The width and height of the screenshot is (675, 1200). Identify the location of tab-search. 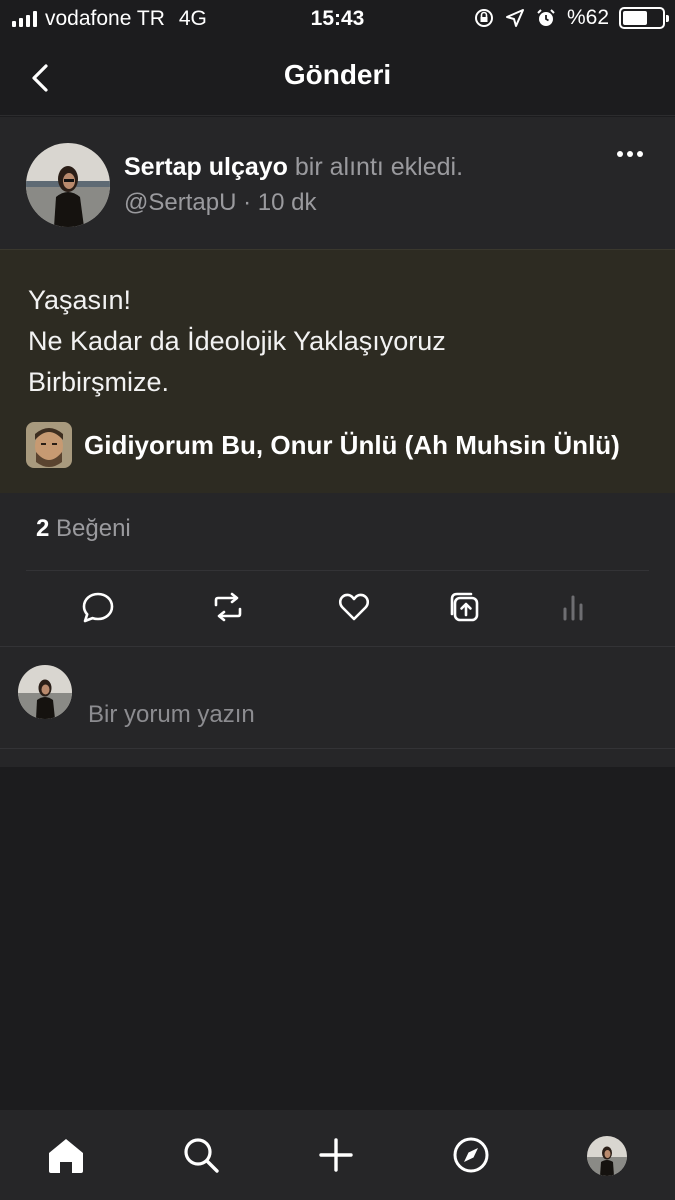
(201, 1155).